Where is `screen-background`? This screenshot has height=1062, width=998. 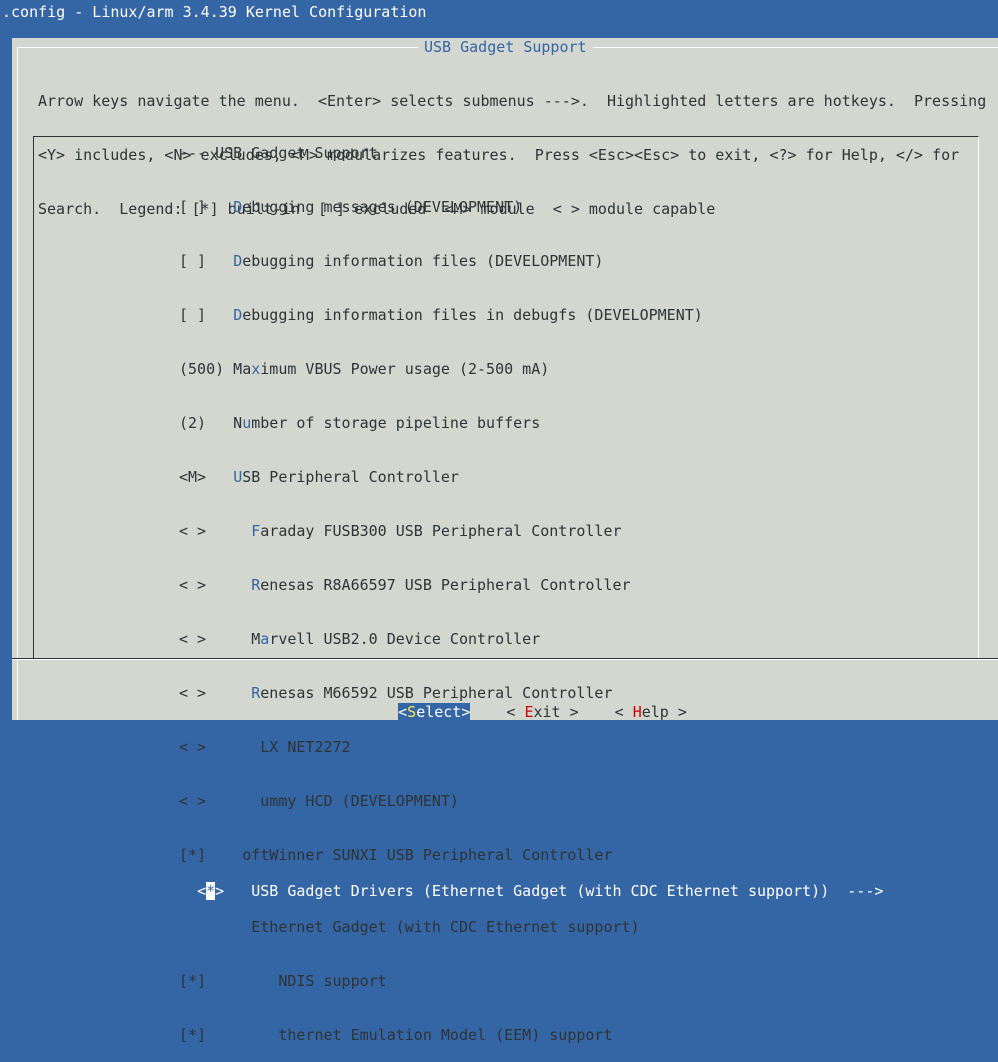 screen-background is located at coordinates (6, 372).